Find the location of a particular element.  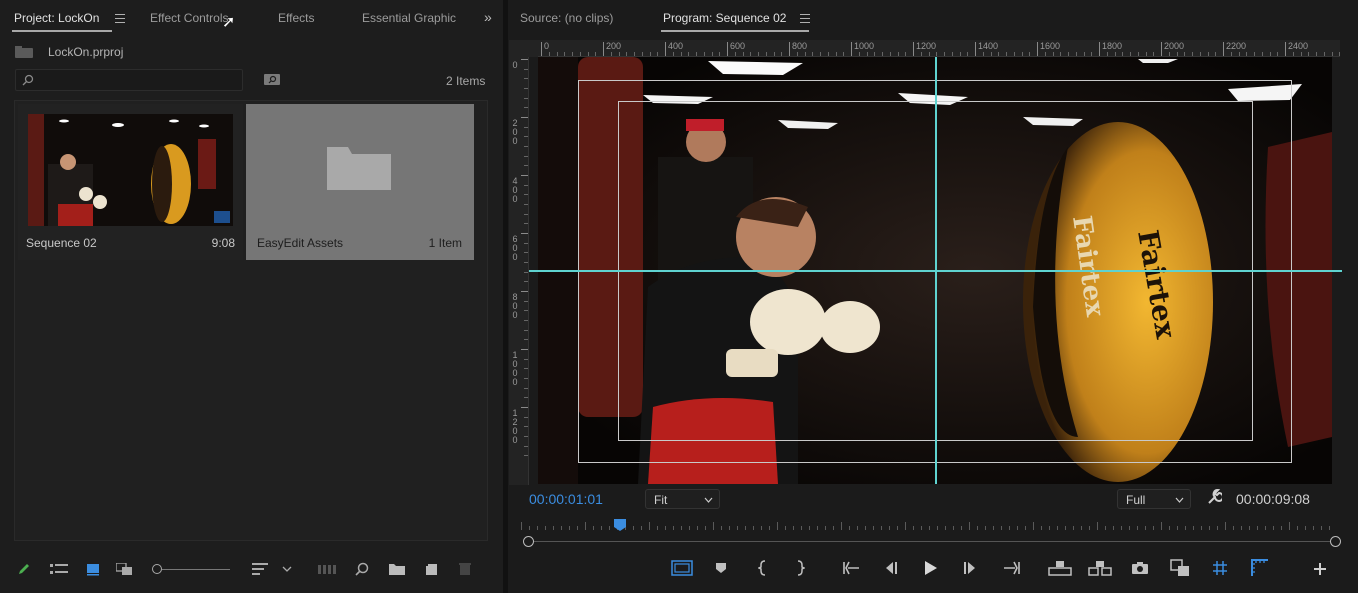

ruler-label: 200 is located at coordinates (614, 46).